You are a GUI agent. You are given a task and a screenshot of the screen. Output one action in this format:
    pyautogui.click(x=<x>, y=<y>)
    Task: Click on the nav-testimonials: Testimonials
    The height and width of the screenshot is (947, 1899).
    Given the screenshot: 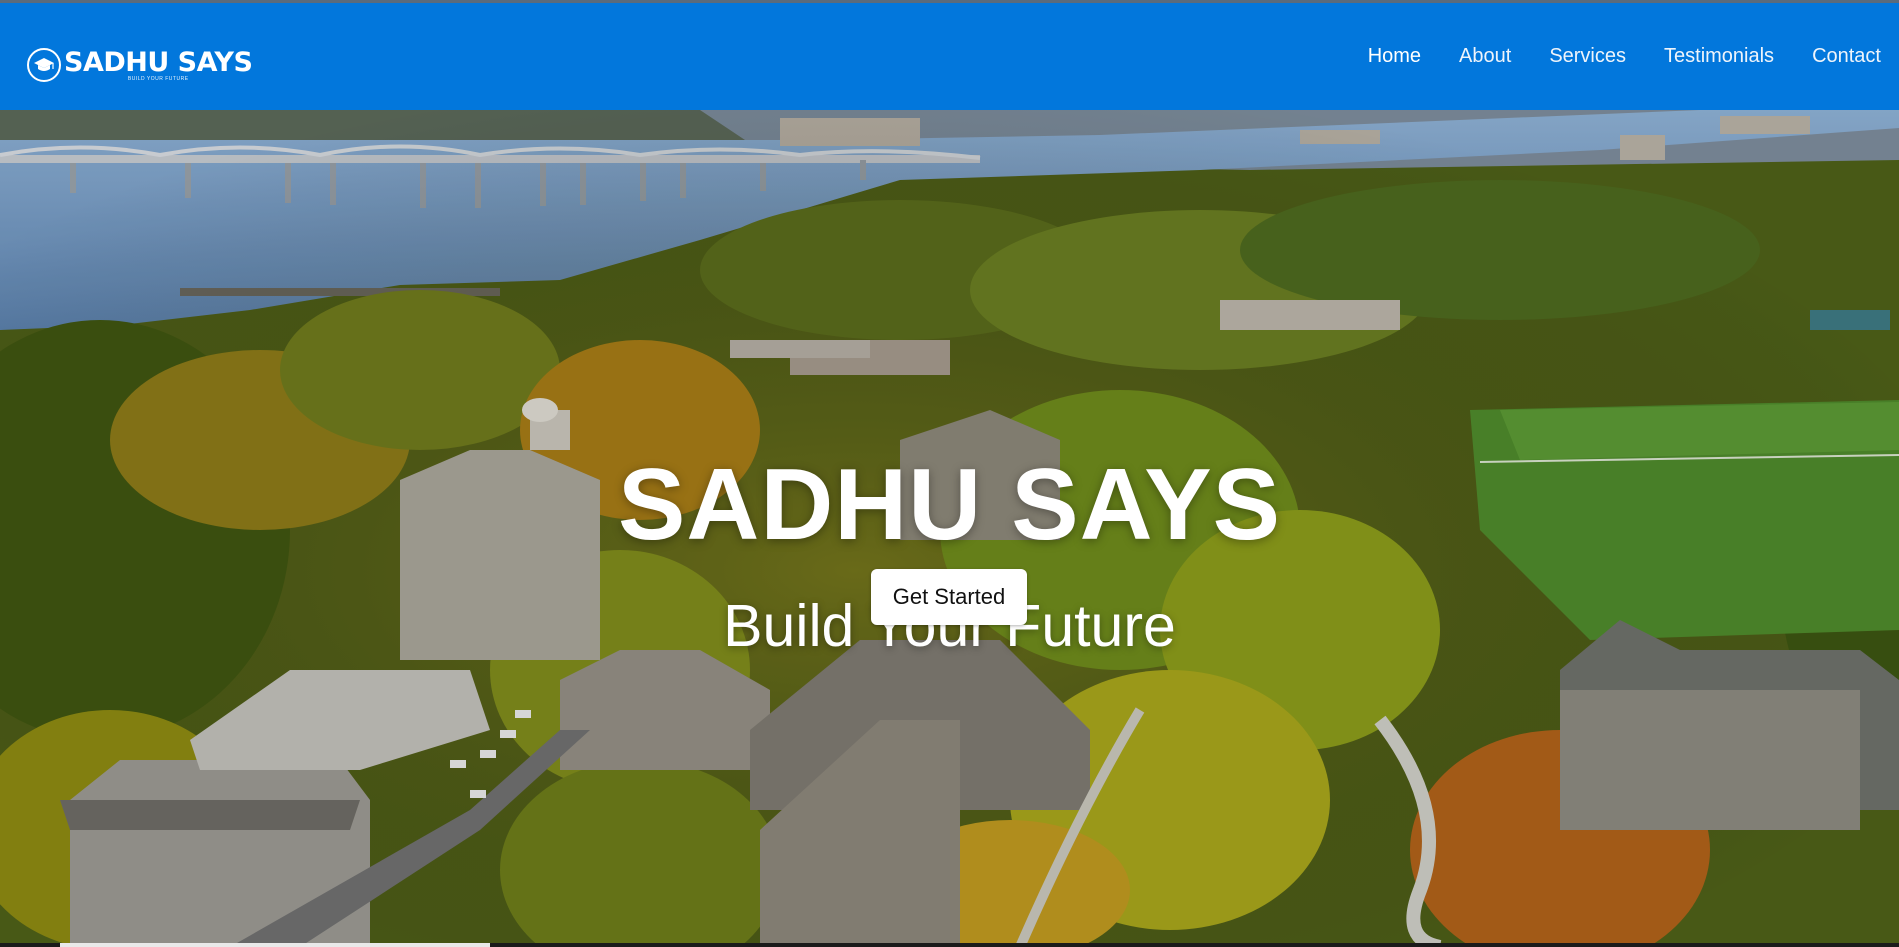 What is the action you would take?
    pyautogui.click(x=1719, y=56)
    